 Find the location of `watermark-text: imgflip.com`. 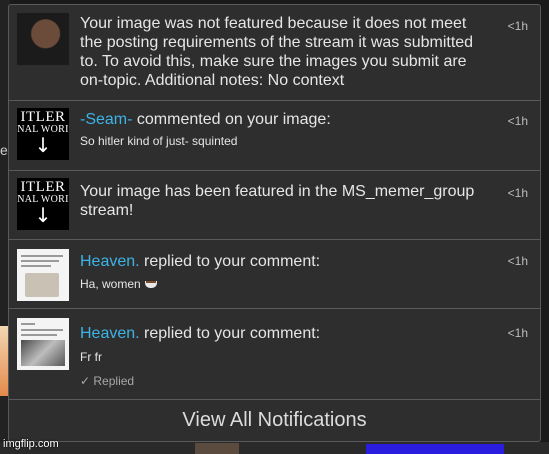

watermark-text: imgflip.com is located at coordinates (31, 444).